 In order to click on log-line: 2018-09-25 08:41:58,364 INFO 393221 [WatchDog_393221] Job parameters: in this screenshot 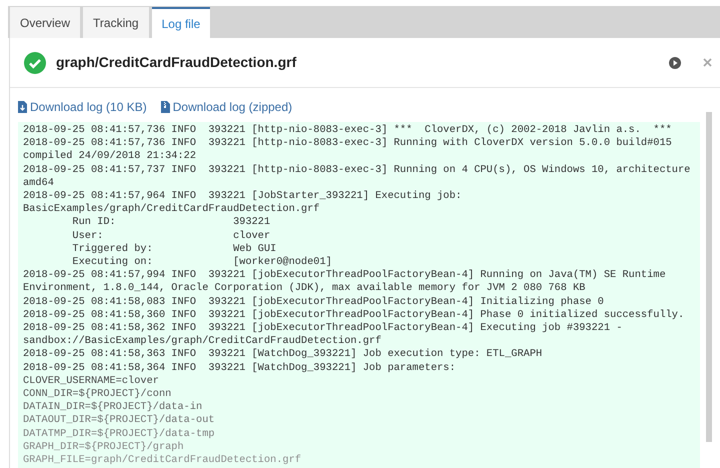, I will do `click(239, 368)`.